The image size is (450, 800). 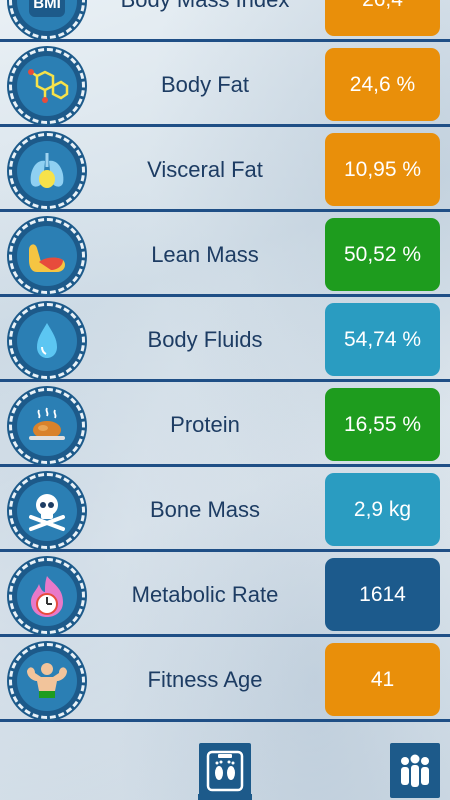 I want to click on metric-row-body-fluids: Body Fluids 54,74 %, so click(x=225, y=339).